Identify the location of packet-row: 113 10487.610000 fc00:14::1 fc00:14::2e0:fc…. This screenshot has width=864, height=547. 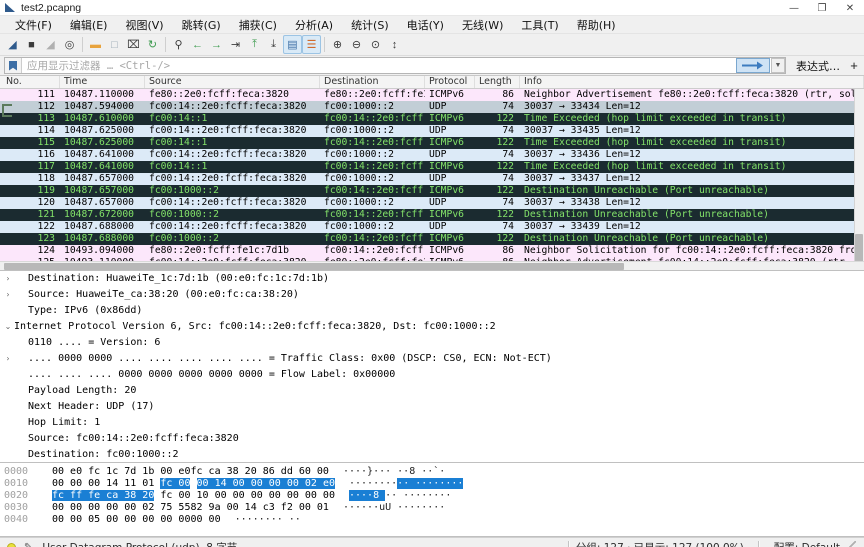
(432, 119).